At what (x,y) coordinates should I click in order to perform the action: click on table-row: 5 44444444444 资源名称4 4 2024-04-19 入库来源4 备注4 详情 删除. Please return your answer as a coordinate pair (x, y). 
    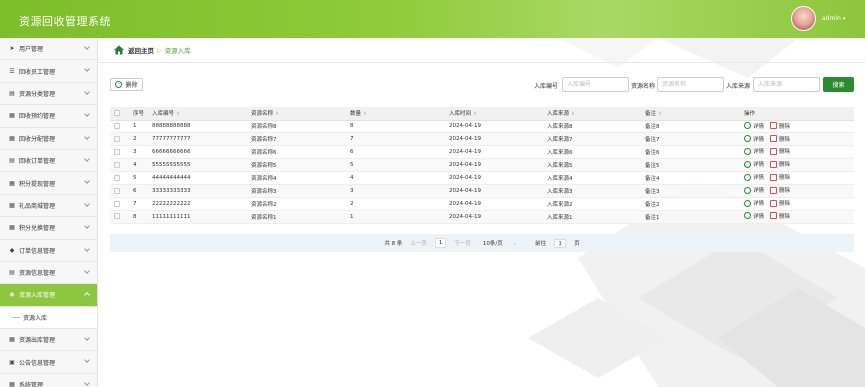
    Looking at the image, I should click on (482, 178).